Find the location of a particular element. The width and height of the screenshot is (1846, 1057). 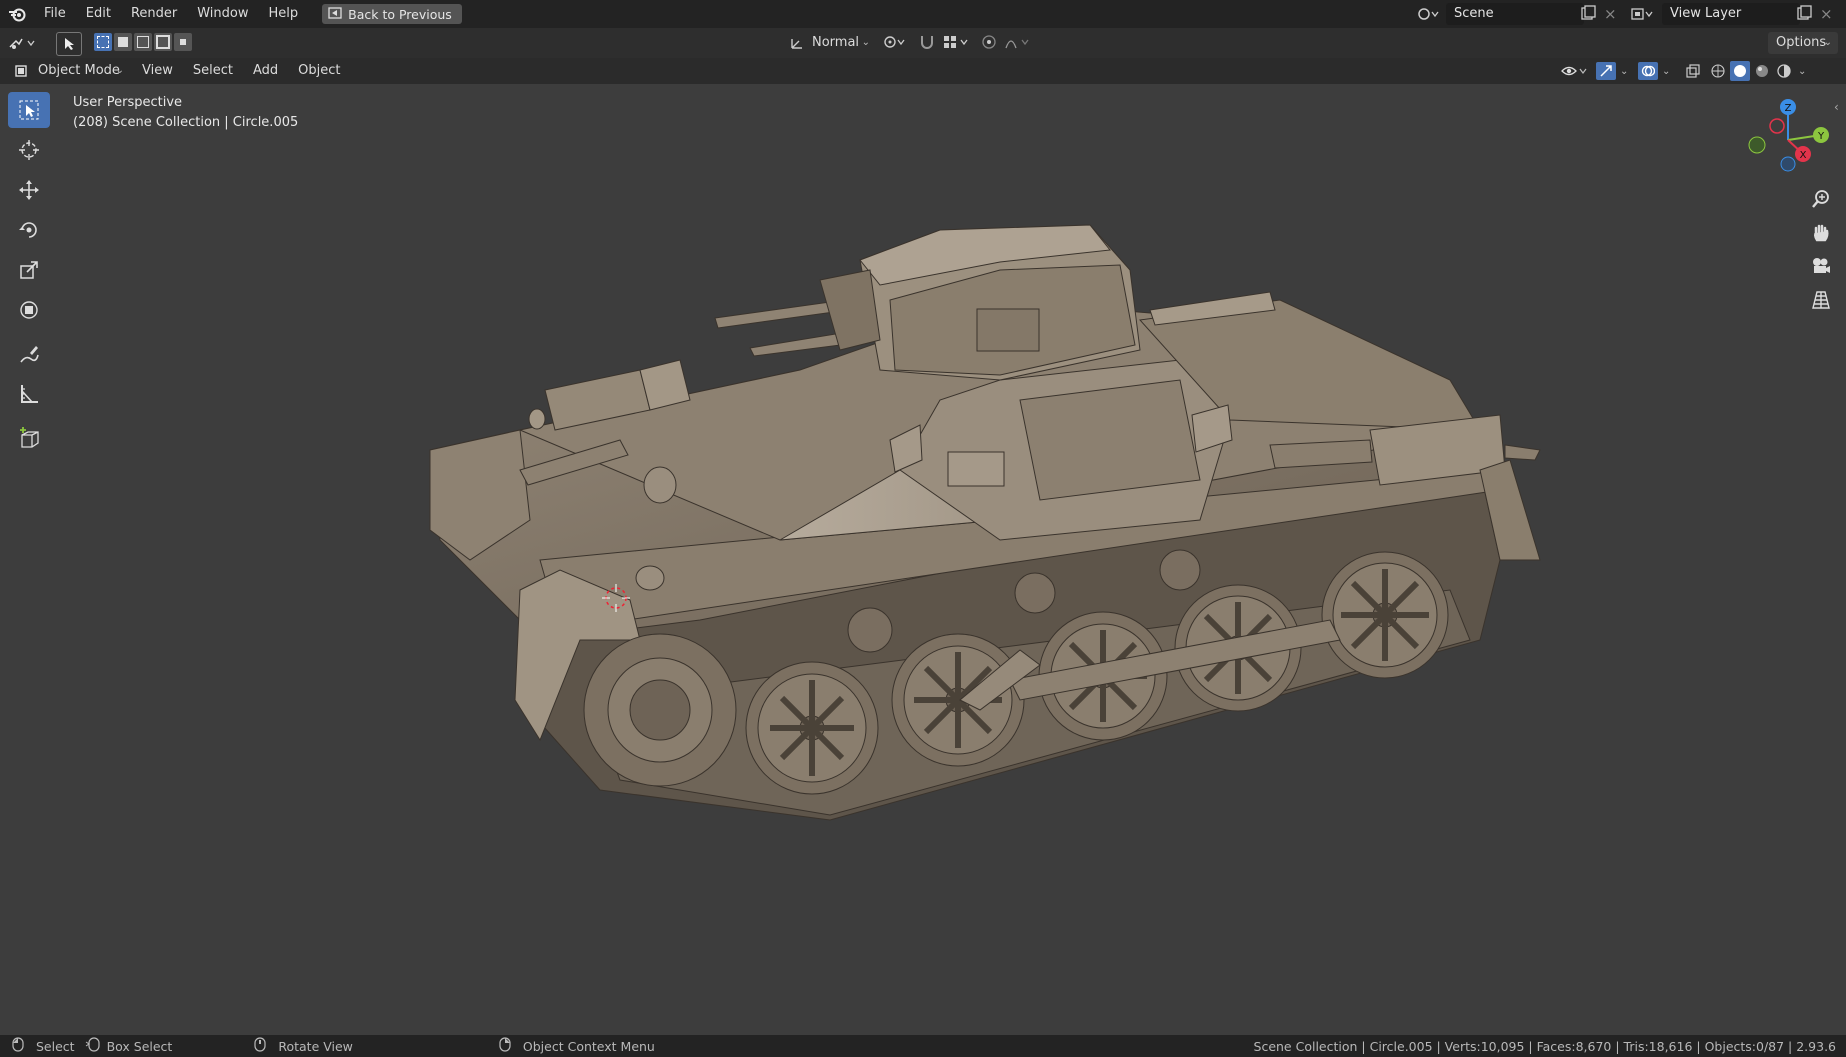

select-subtract-icon is located at coordinates (143, 42).